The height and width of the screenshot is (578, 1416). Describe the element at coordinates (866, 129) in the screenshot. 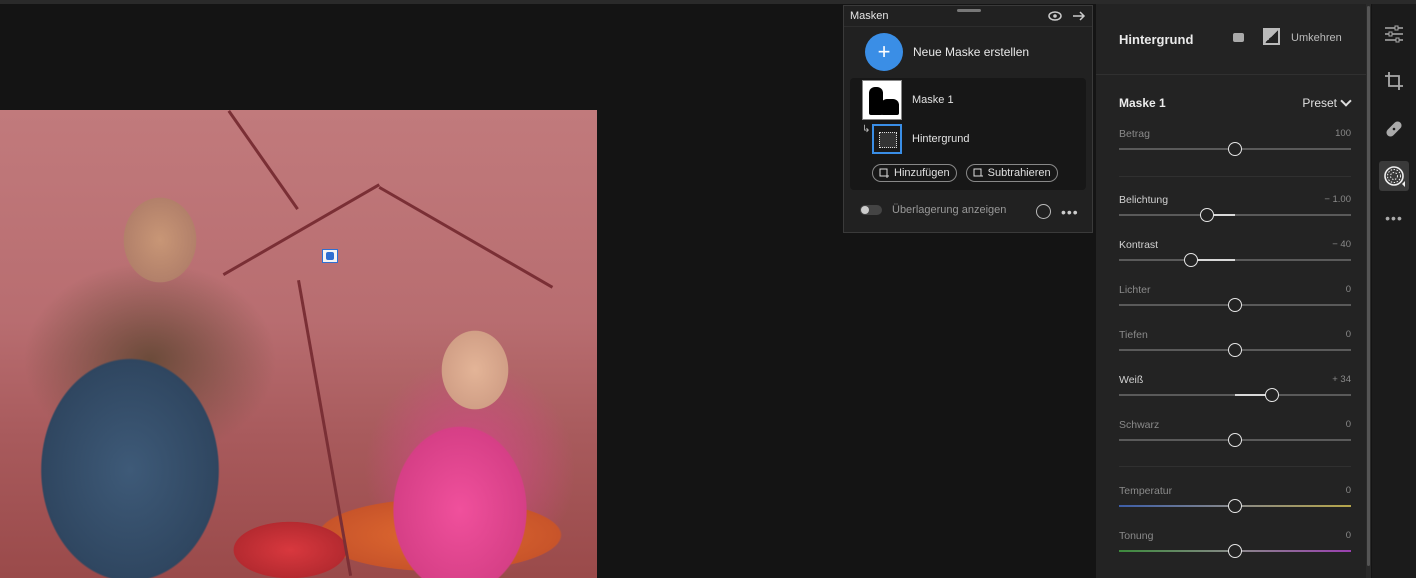

I see `submask-arrow-icon: ↳` at that location.